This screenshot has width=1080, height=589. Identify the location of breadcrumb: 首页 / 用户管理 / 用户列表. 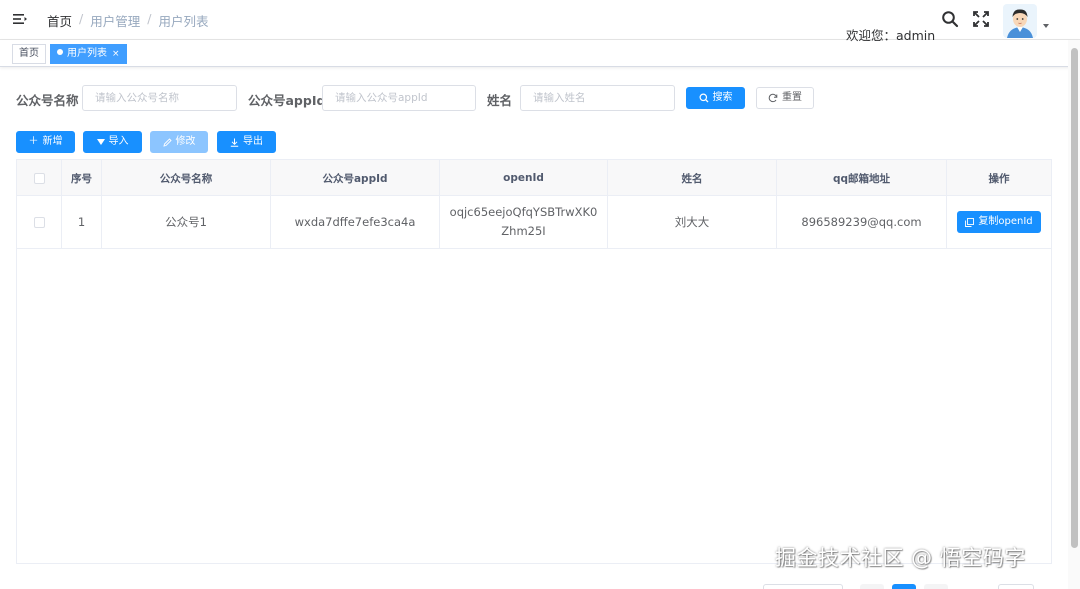
(127, 20).